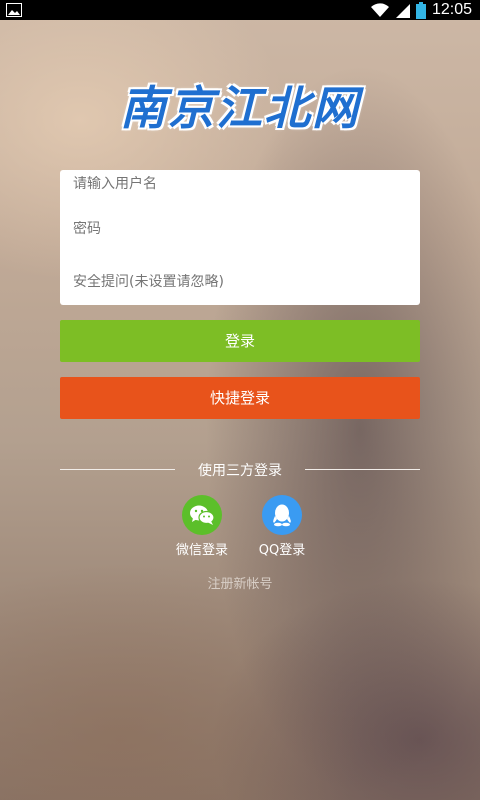 The image size is (480, 800). What do you see at coordinates (202, 515) in the screenshot?
I see `wechat-icon` at bounding box center [202, 515].